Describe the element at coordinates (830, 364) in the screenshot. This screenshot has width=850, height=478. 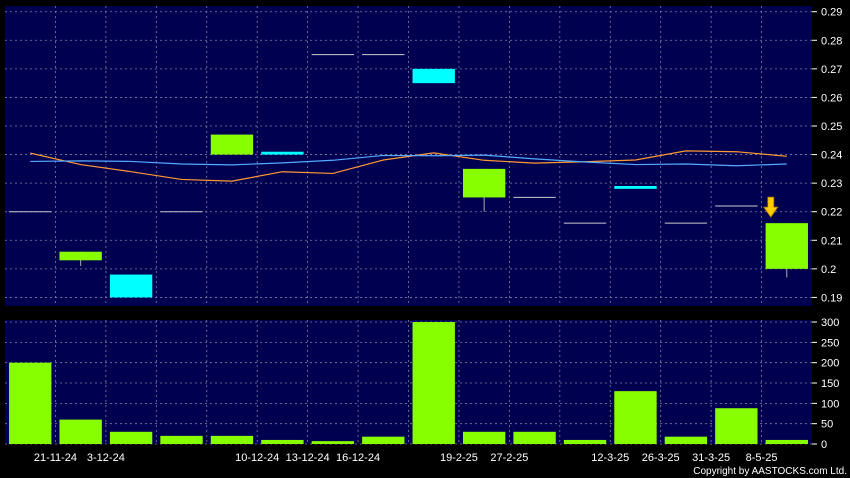
I see `volume-tick-label: 200` at that location.